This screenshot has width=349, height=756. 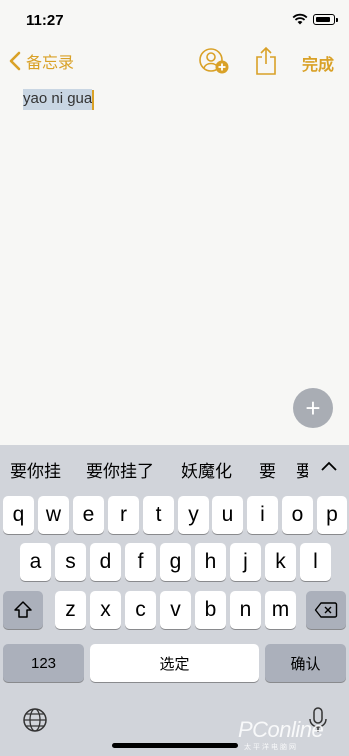 I want to click on key-k: k, so click(x=280, y=562).